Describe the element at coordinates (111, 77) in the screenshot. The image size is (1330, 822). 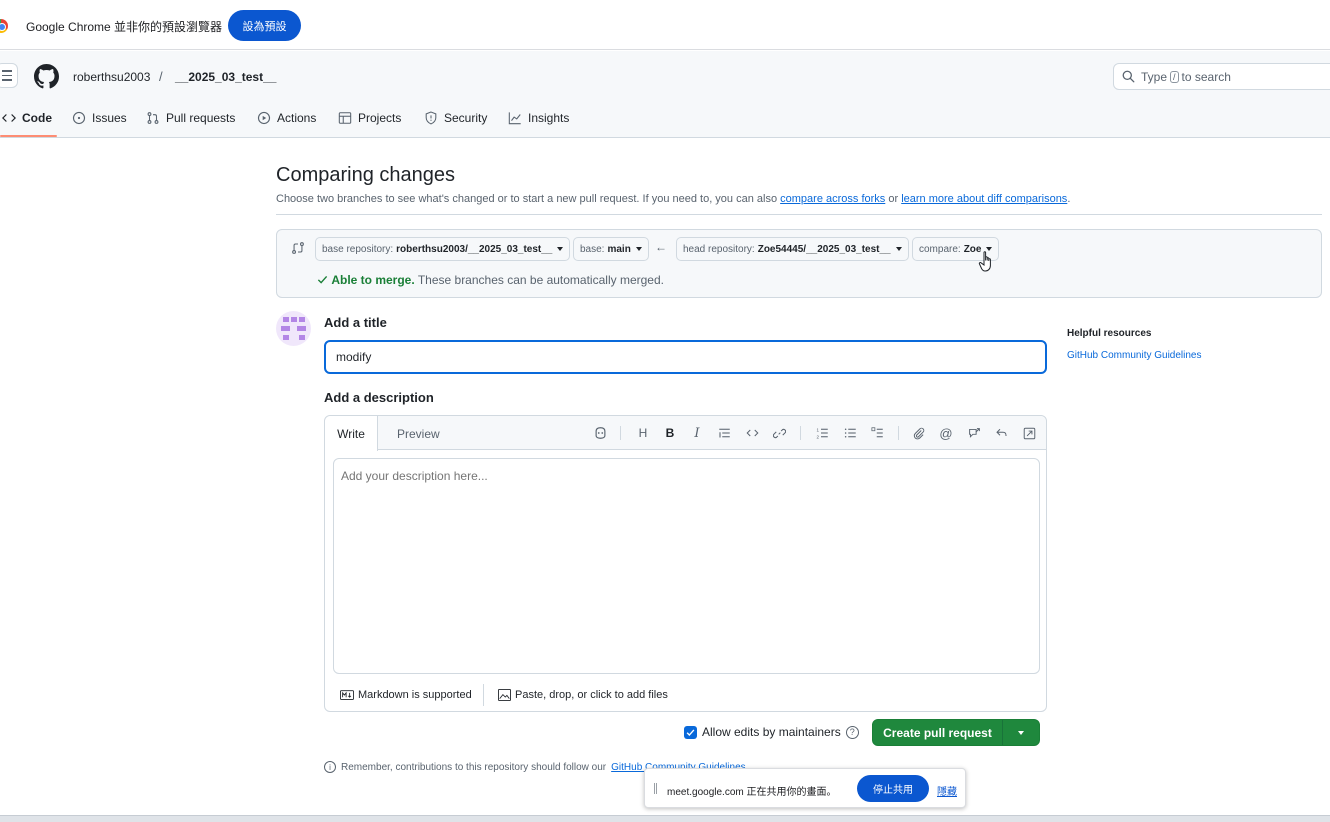
I see `breadcrumb-owner: roberthsu2003` at that location.